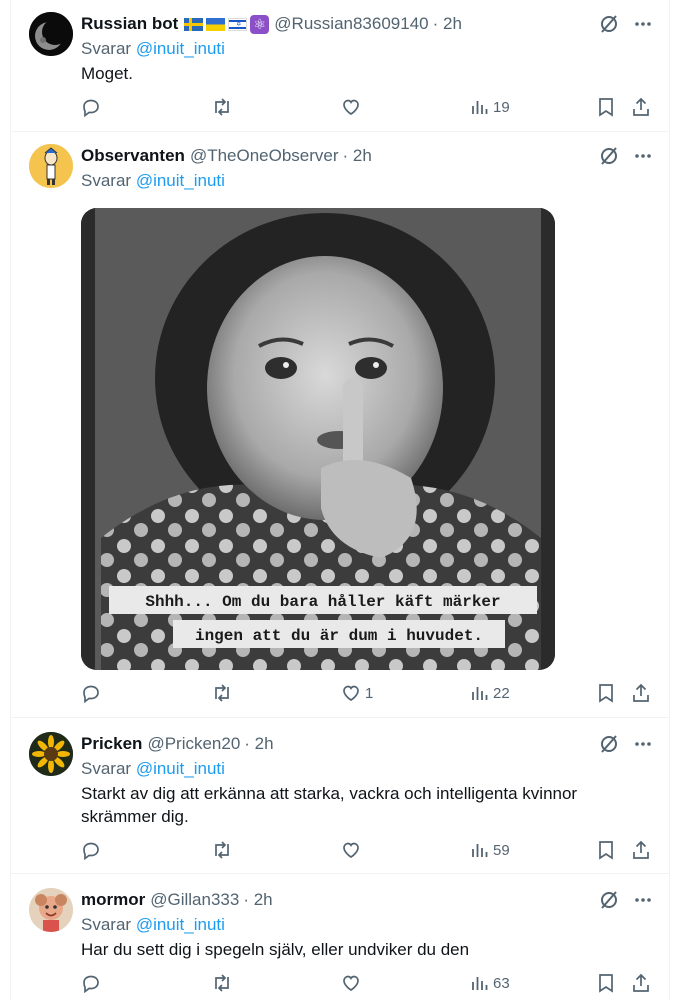  What do you see at coordinates (490, 983) in the screenshot?
I see `views-button: 63` at bounding box center [490, 983].